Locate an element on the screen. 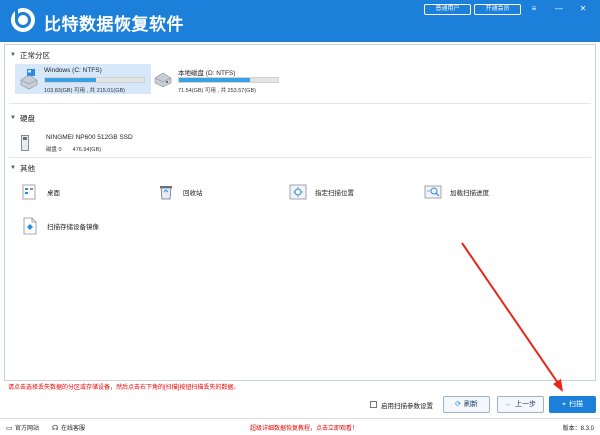 This screenshot has height=435, width=600. refresh-button: ⟳ 刷新 is located at coordinates (466, 404).